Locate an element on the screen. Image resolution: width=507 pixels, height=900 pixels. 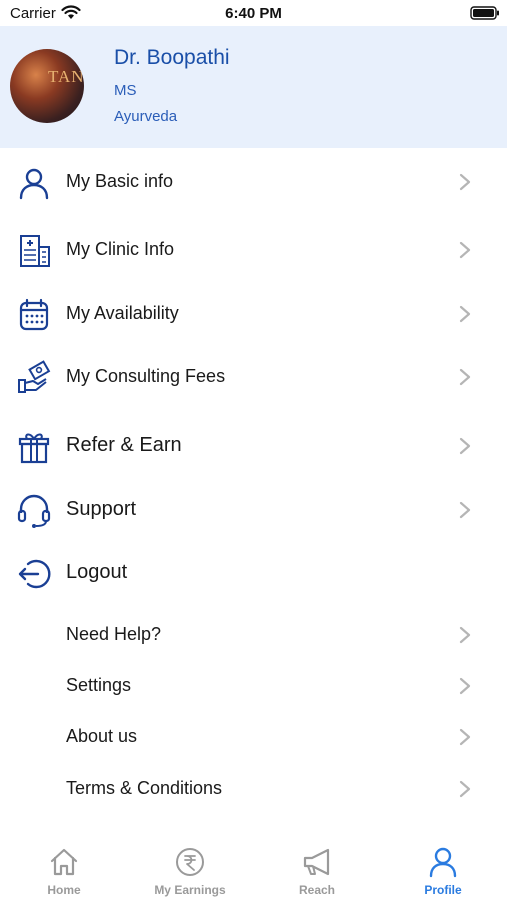
headset-icon is located at coordinates (34, 511).